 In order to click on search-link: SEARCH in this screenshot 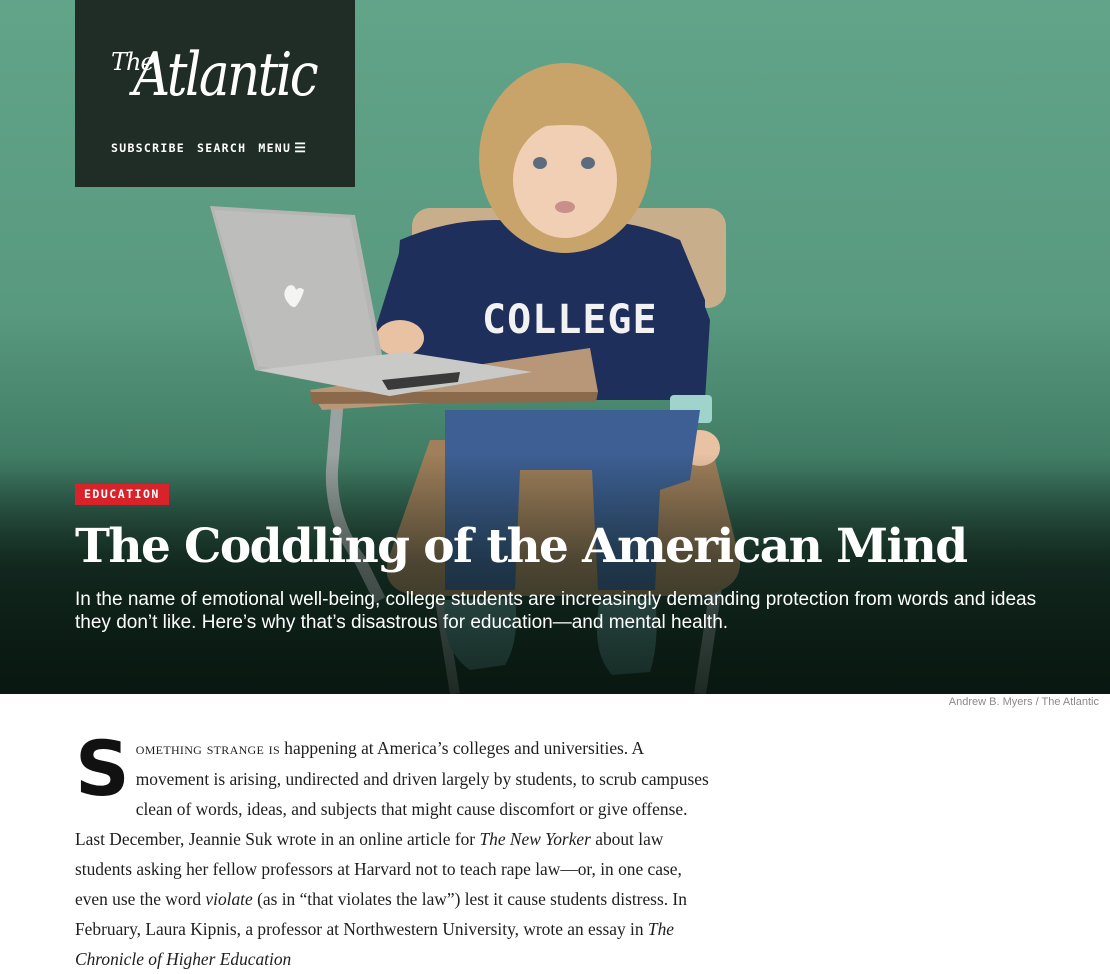, I will do `click(221, 148)`.